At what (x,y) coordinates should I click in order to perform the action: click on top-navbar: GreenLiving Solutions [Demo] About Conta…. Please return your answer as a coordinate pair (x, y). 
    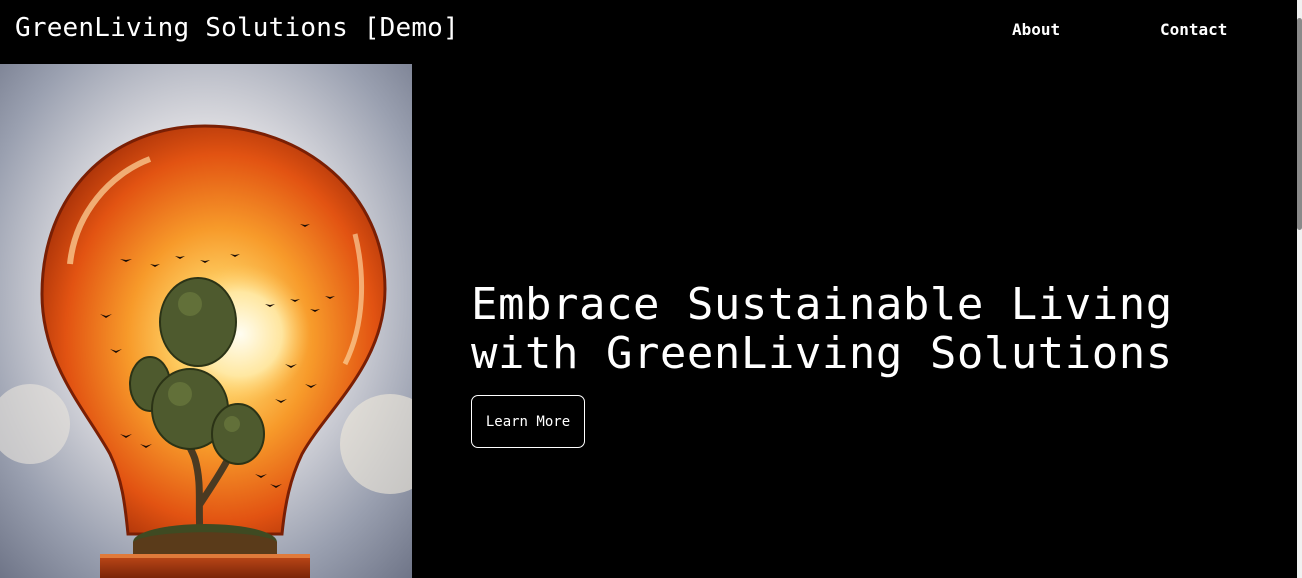
    Looking at the image, I should click on (648, 32).